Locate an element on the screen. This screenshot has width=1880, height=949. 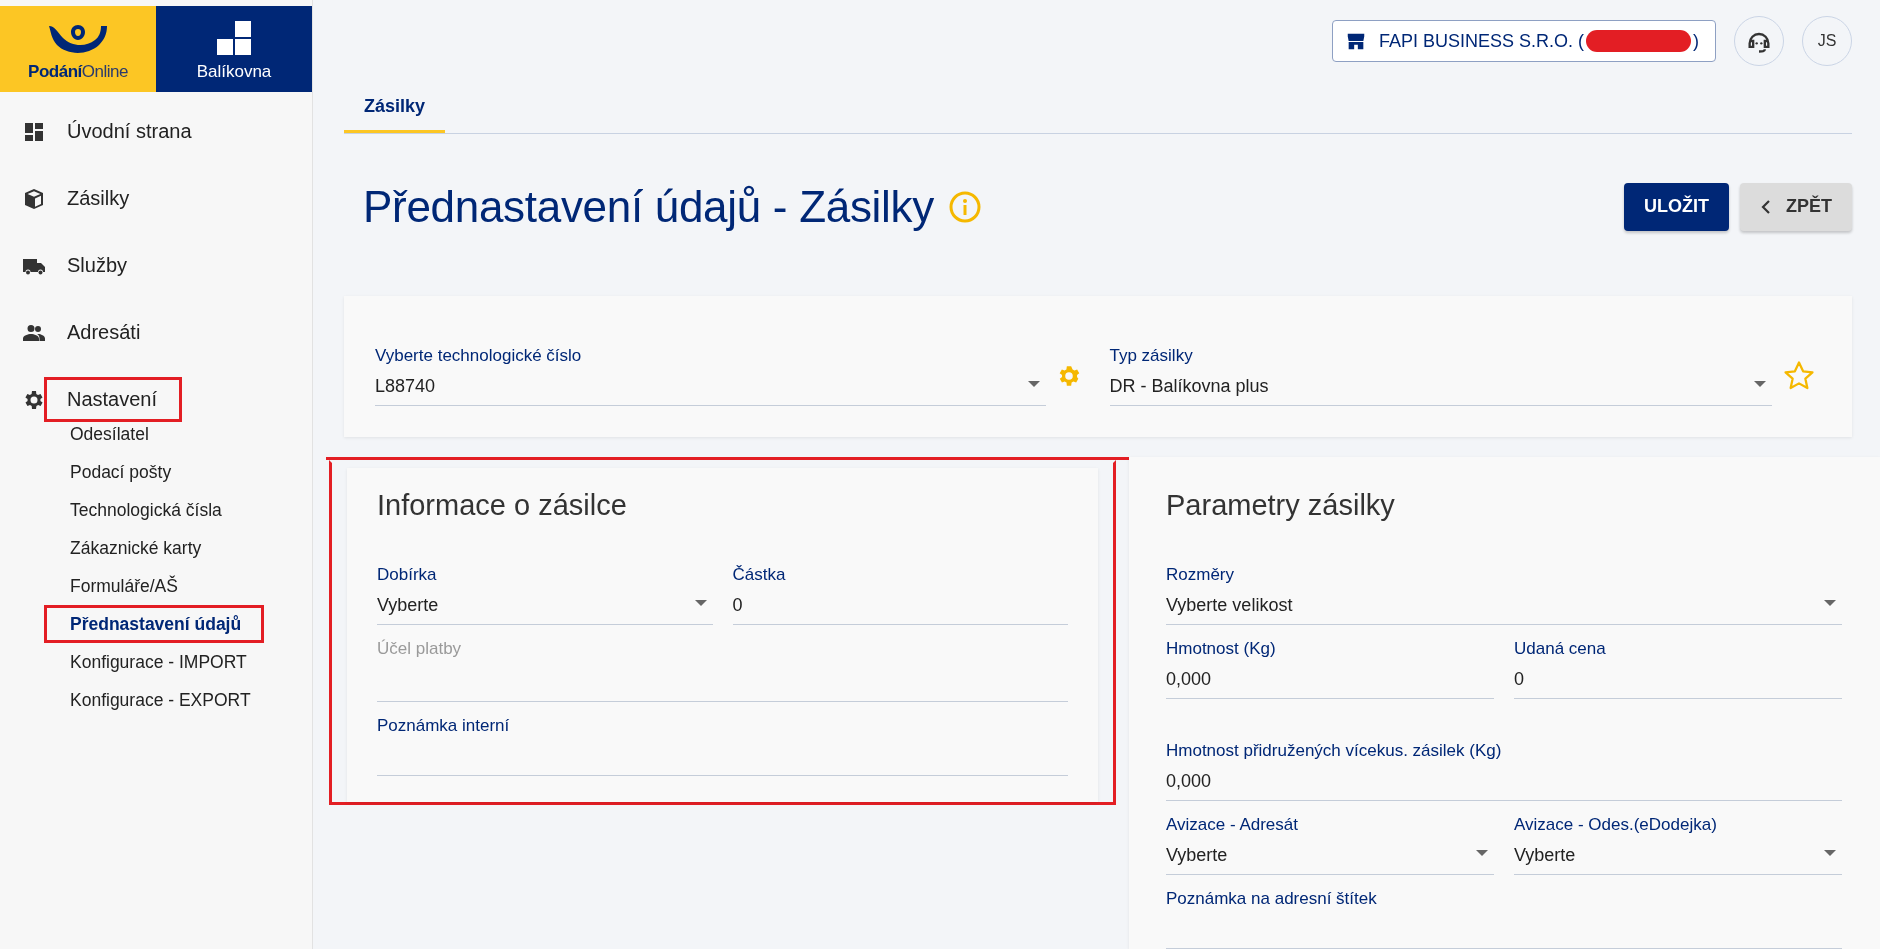
sidebar-label: Zásilky is located at coordinates (98, 198).